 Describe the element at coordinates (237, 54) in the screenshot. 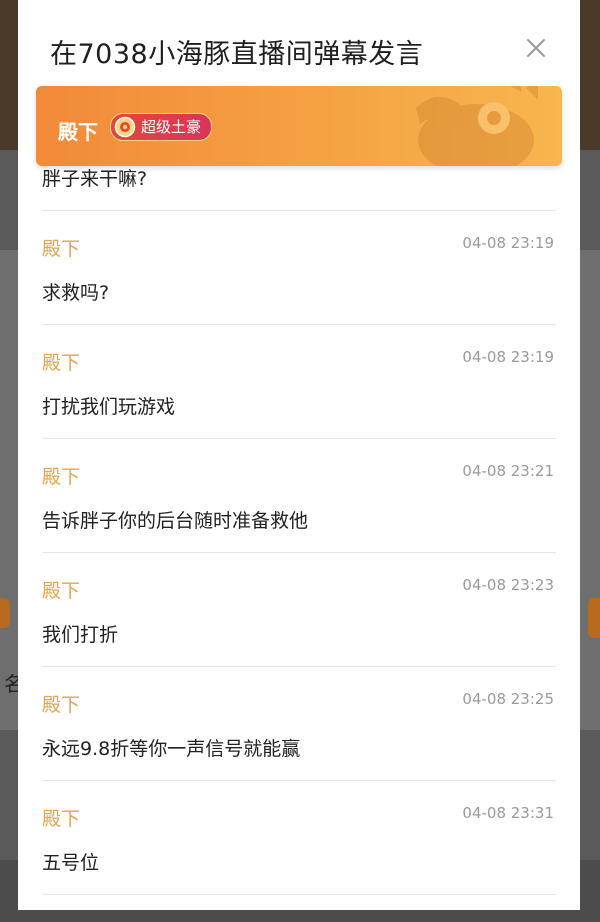

I see `modal-title: 在7038小海豚直播间弹幕发言` at that location.